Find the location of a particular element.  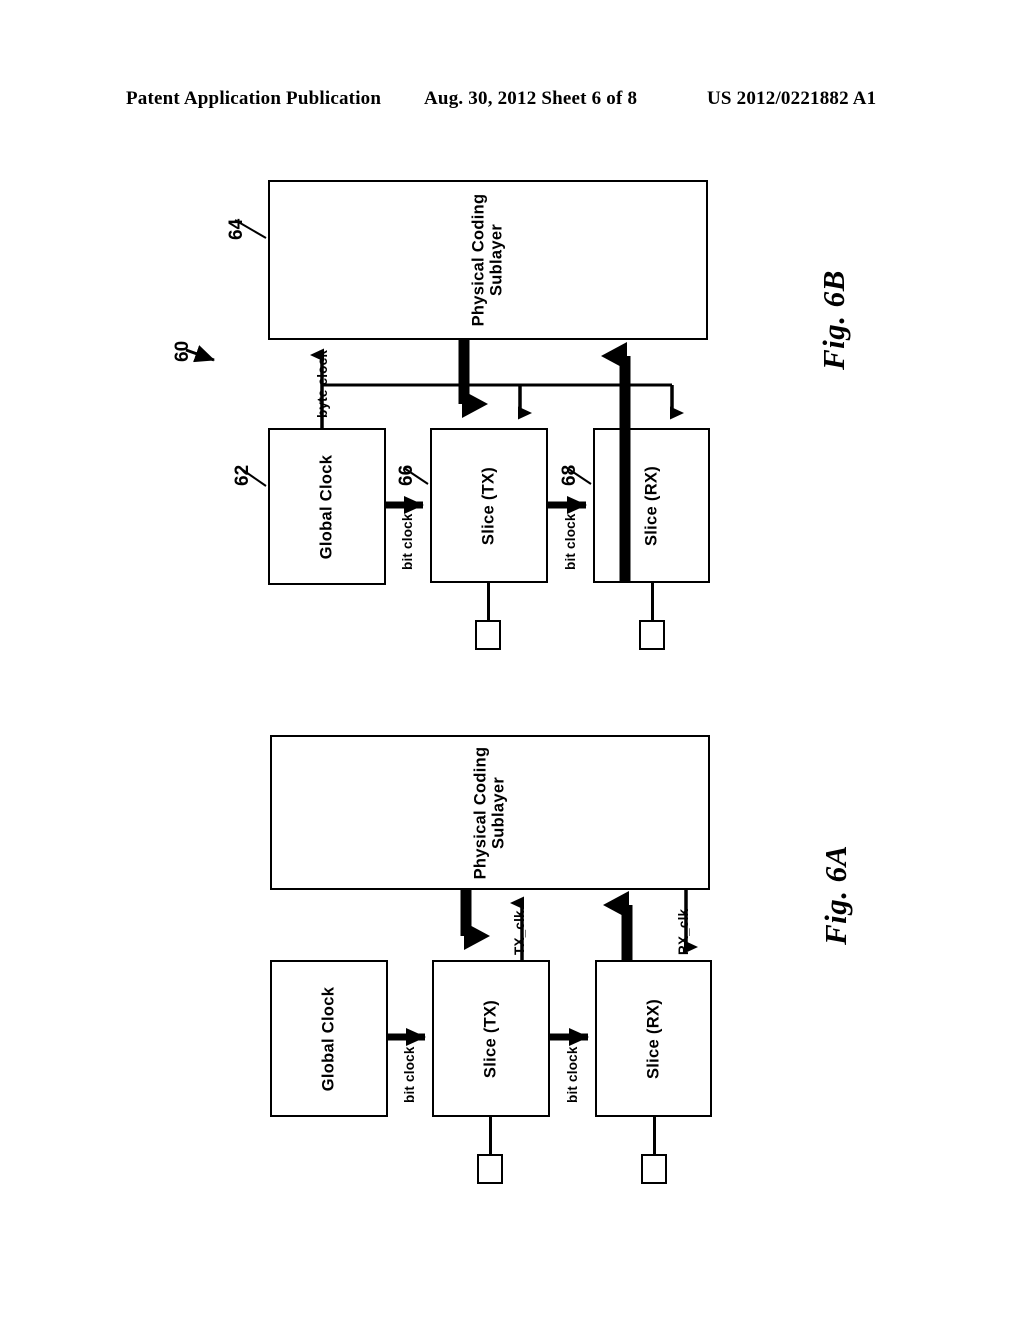

fig6b-connectors is located at coordinates (434, 401).